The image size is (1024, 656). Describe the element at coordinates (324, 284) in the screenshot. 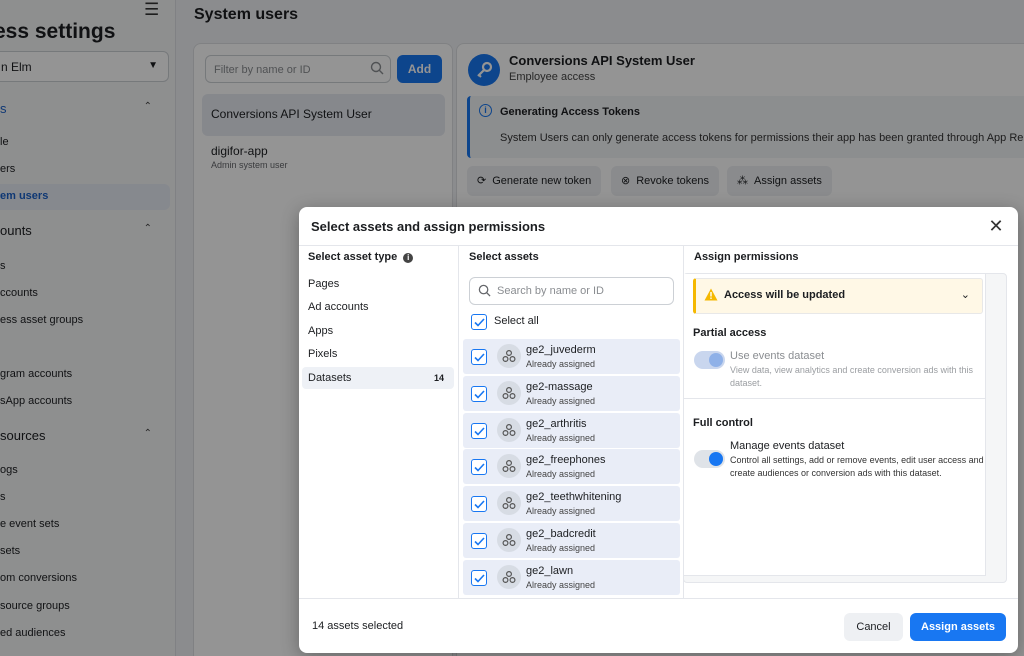

I see `asset-type-label: Pages` at that location.